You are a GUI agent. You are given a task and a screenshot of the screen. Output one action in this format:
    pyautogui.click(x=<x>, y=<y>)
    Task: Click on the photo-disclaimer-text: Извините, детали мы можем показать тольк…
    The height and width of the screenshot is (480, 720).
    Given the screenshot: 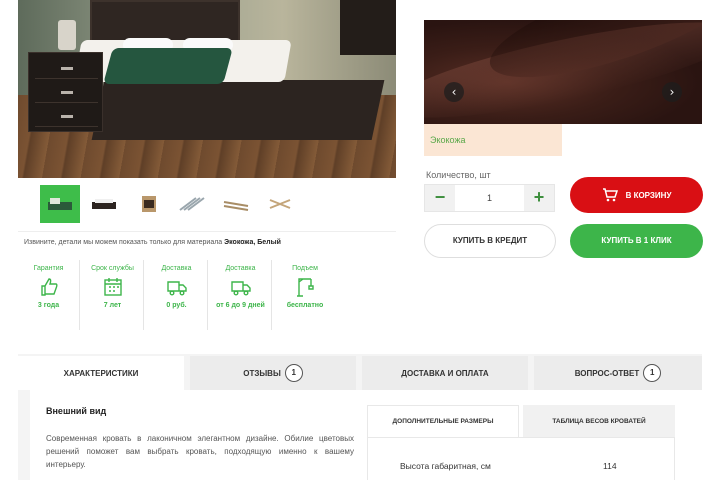 What is the action you would take?
    pyautogui.click(x=124, y=242)
    